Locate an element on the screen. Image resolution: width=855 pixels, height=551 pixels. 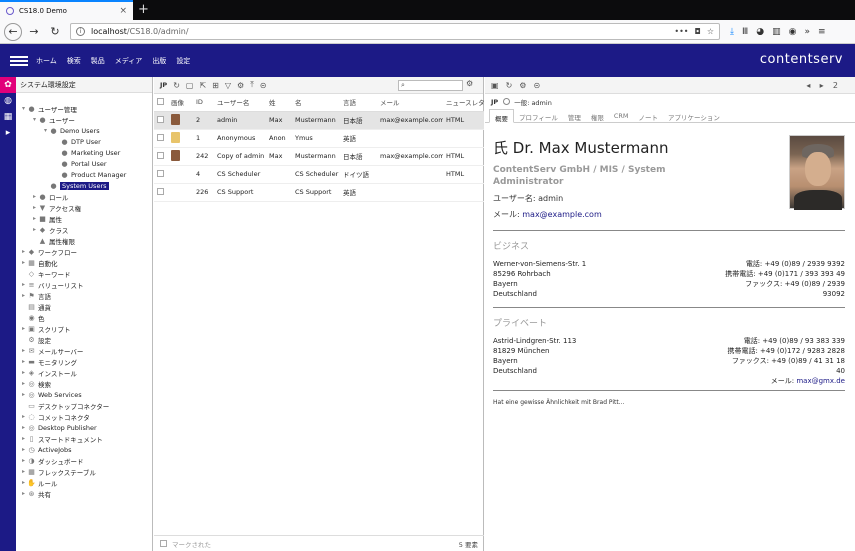
mask-icon: ◉ is located at coordinates (793, 32).